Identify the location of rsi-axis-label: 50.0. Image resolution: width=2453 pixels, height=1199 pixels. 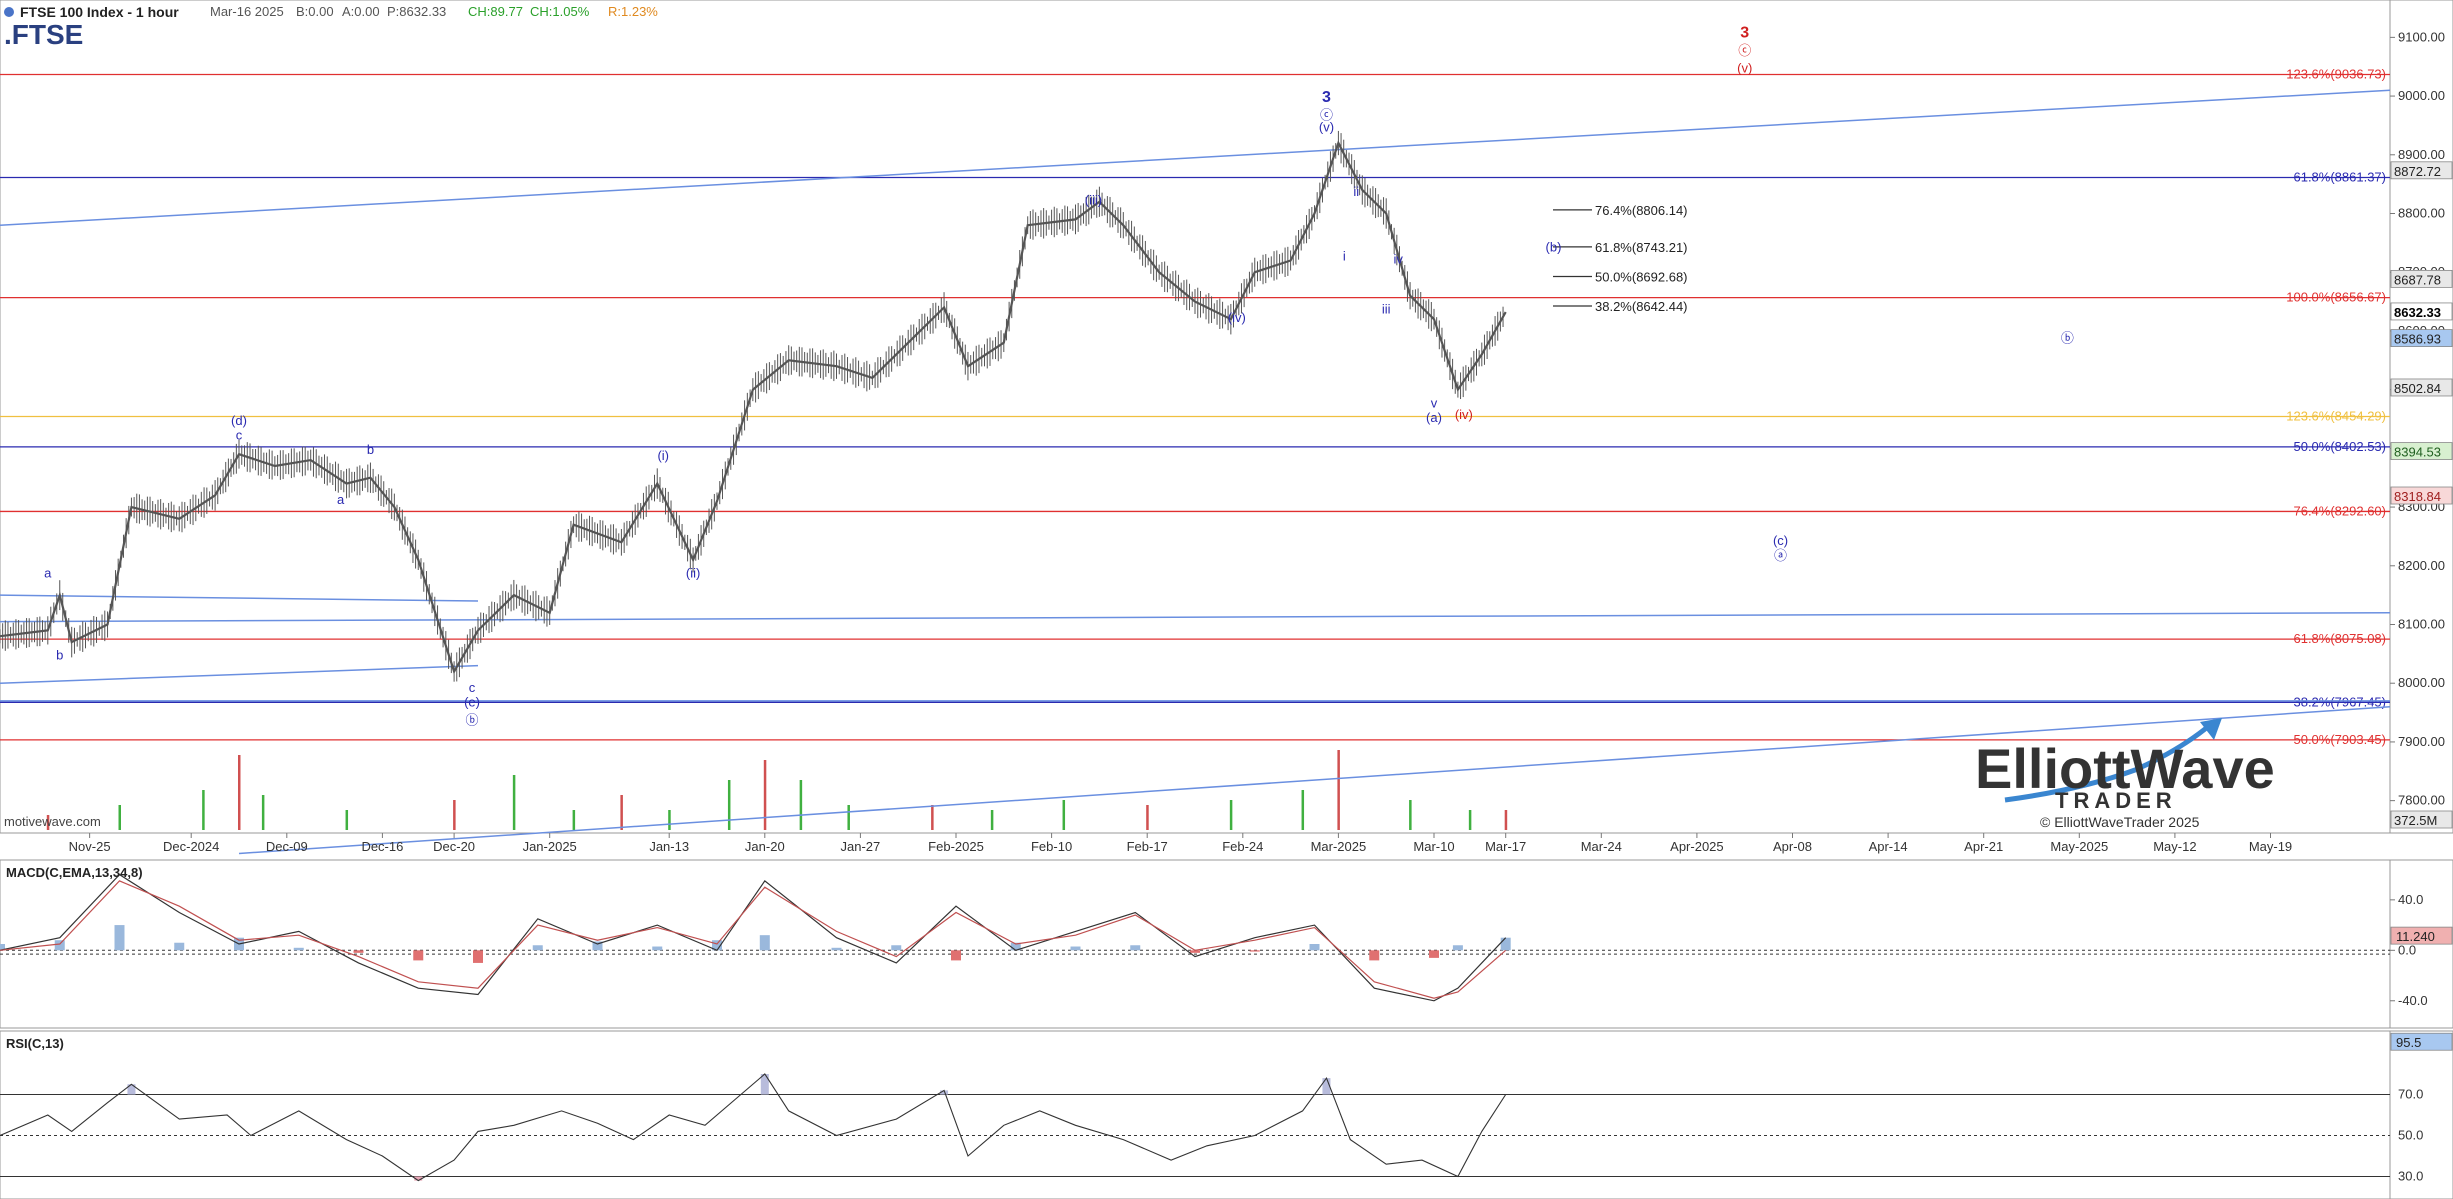
(2410, 1135).